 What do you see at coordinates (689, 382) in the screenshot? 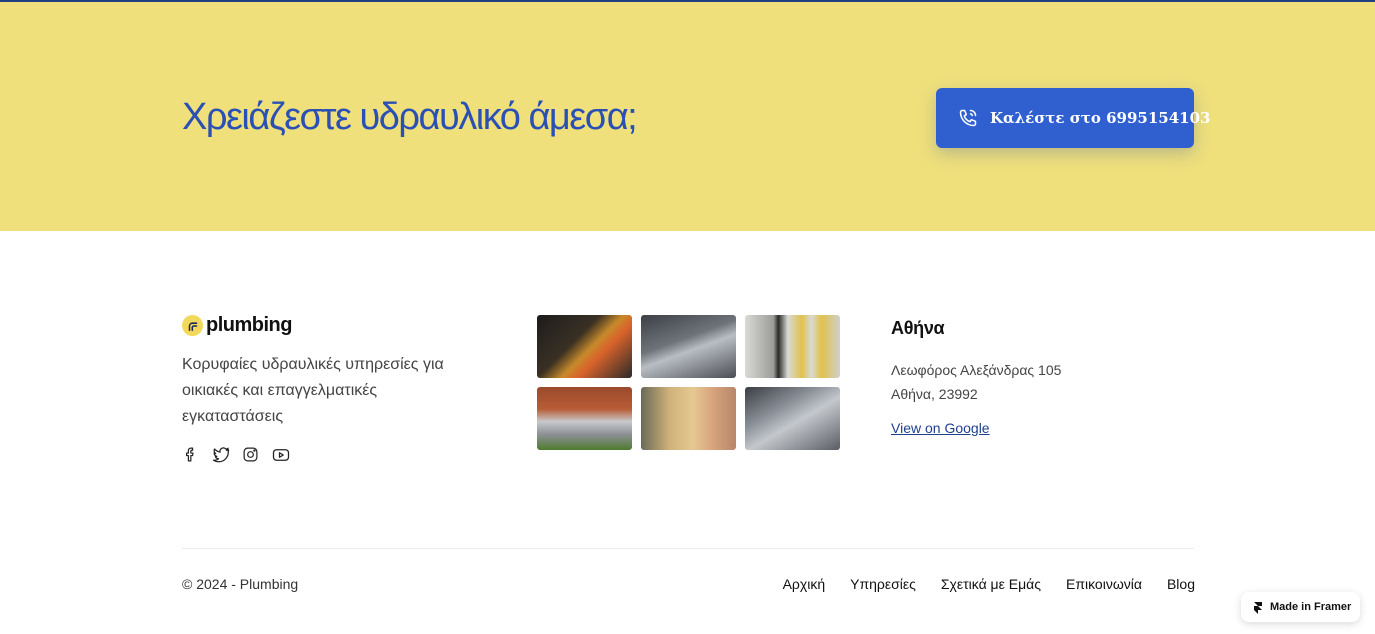
I see `image-gallery` at bounding box center [689, 382].